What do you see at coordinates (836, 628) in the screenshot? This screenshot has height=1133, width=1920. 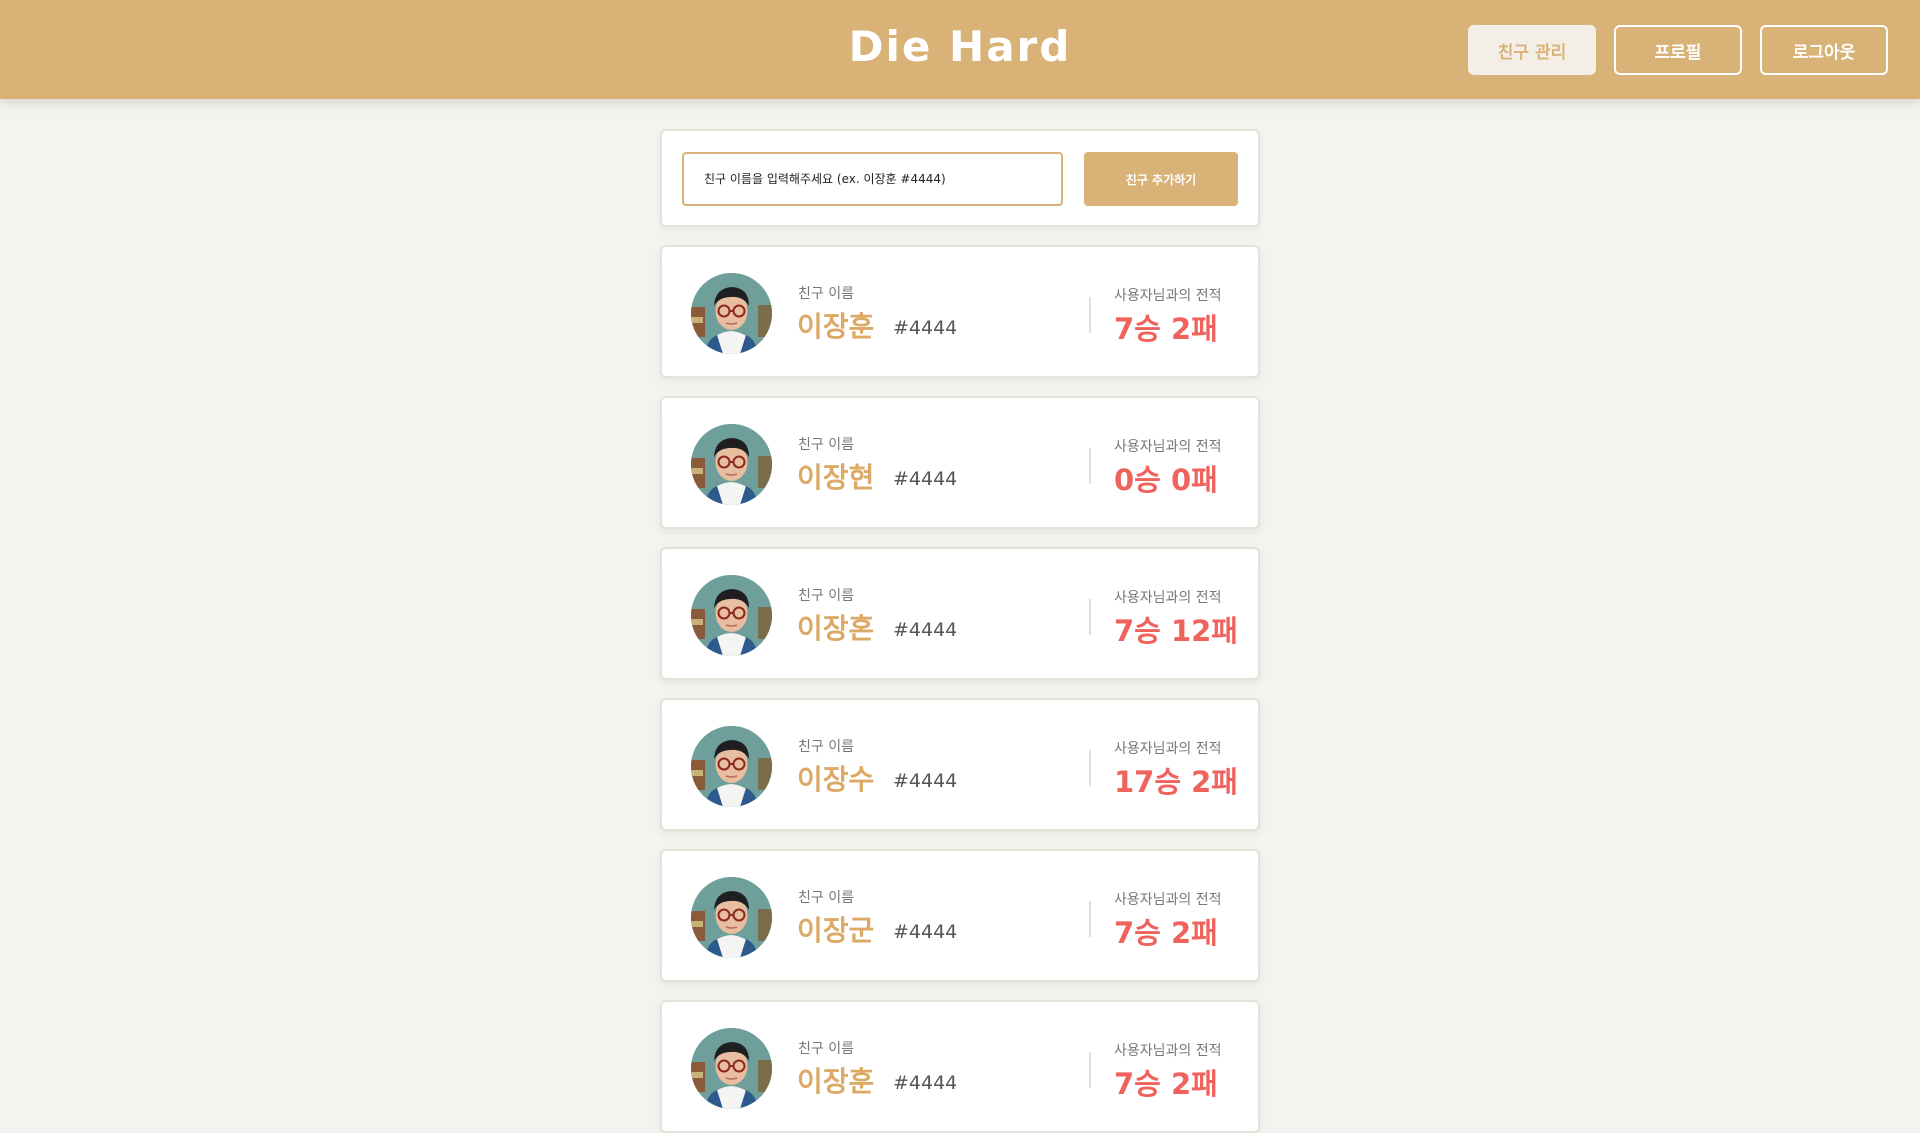 I see `friend-name: 이장혼` at bounding box center [836, 628].